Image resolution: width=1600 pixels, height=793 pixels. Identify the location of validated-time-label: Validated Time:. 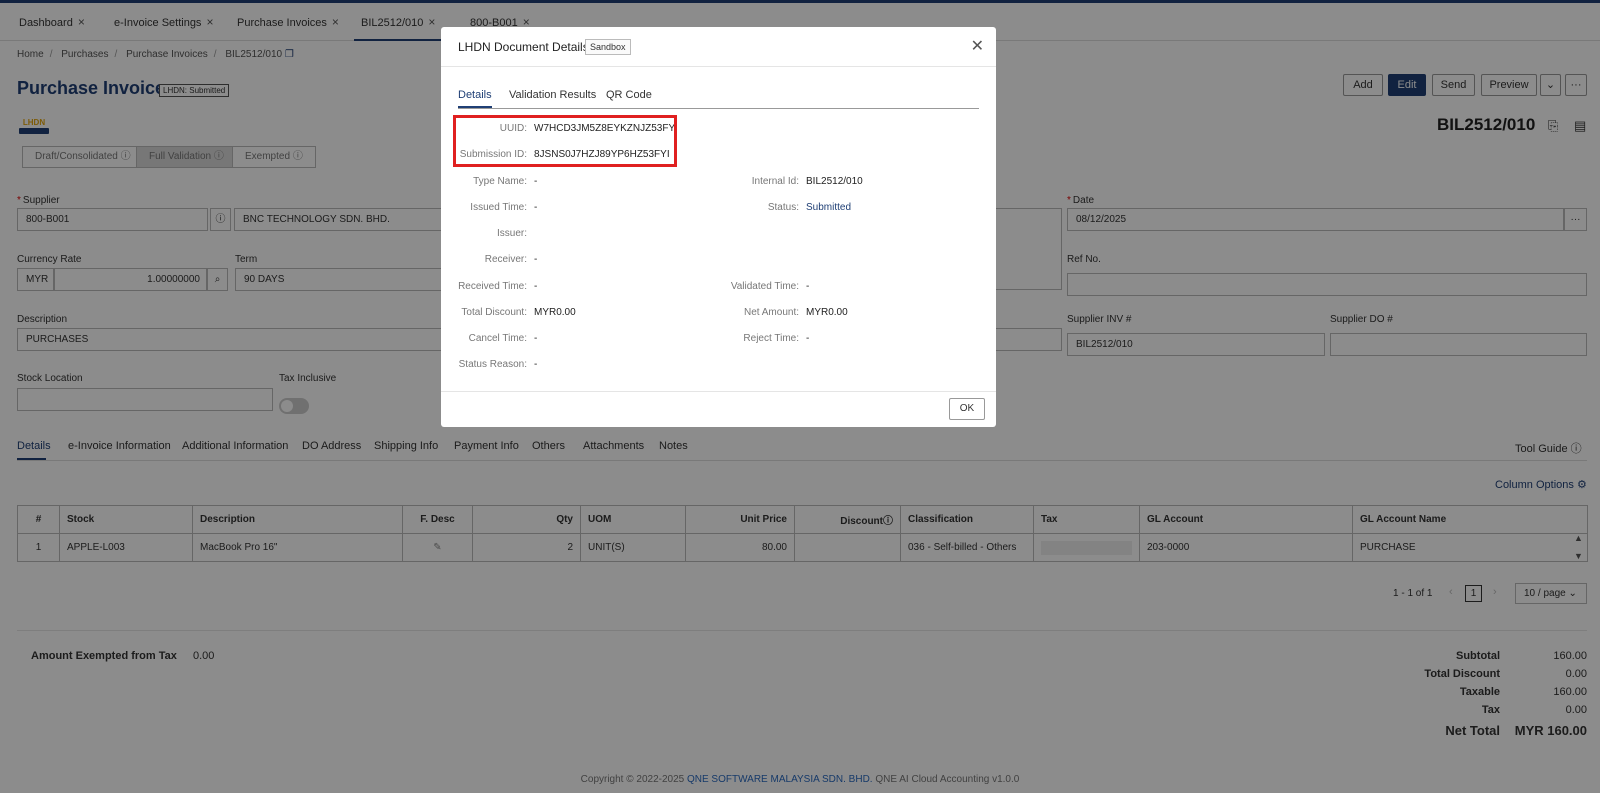
(764, 286).